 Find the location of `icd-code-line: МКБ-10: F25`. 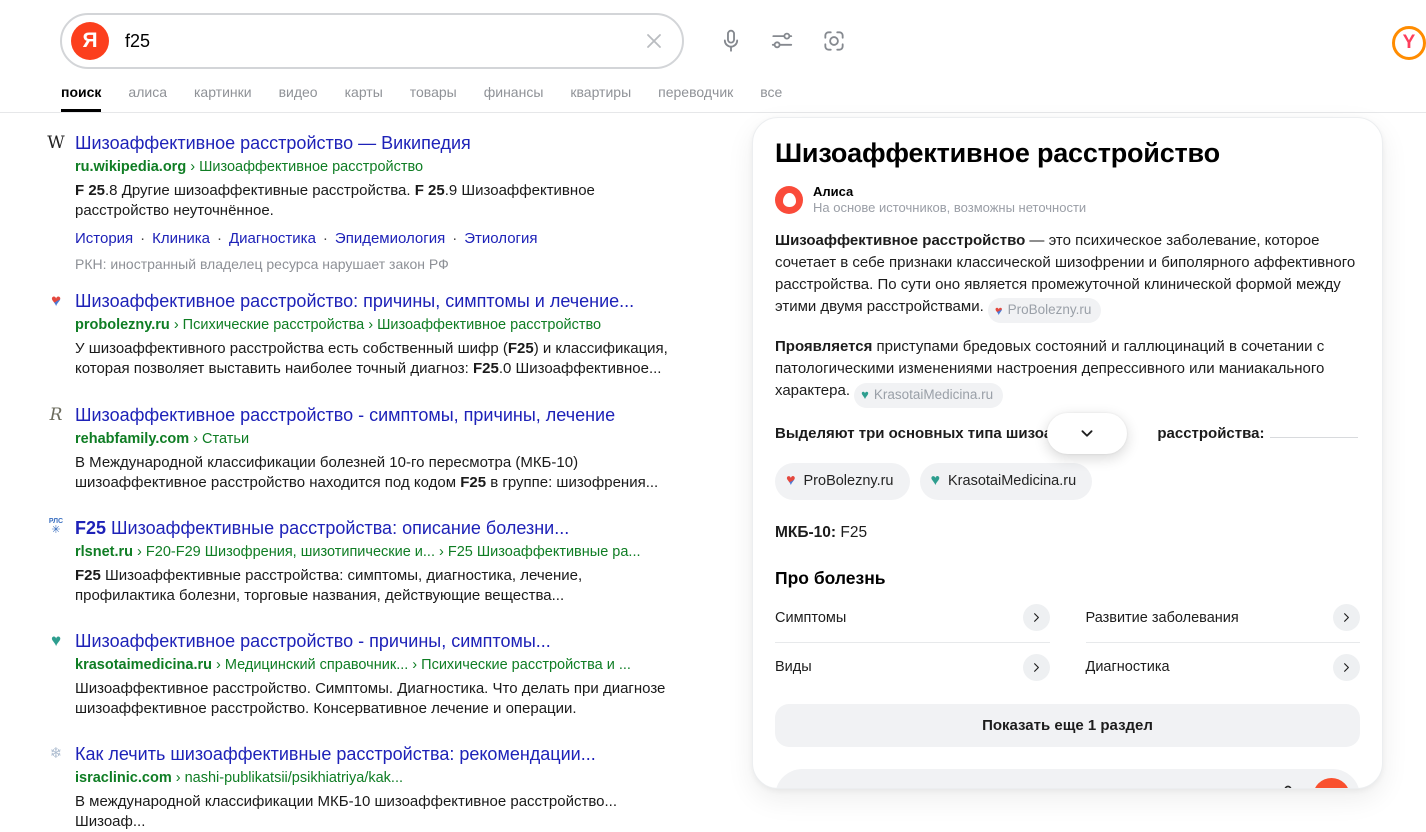

icd-code-line: МКБ-10: F25 is located at coordinates (1067, 533).